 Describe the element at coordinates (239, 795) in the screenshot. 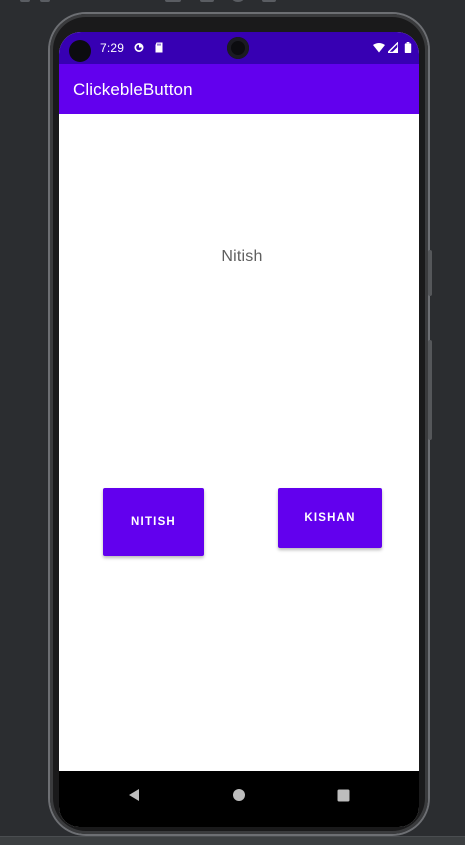

I see `home-icon` at that location.